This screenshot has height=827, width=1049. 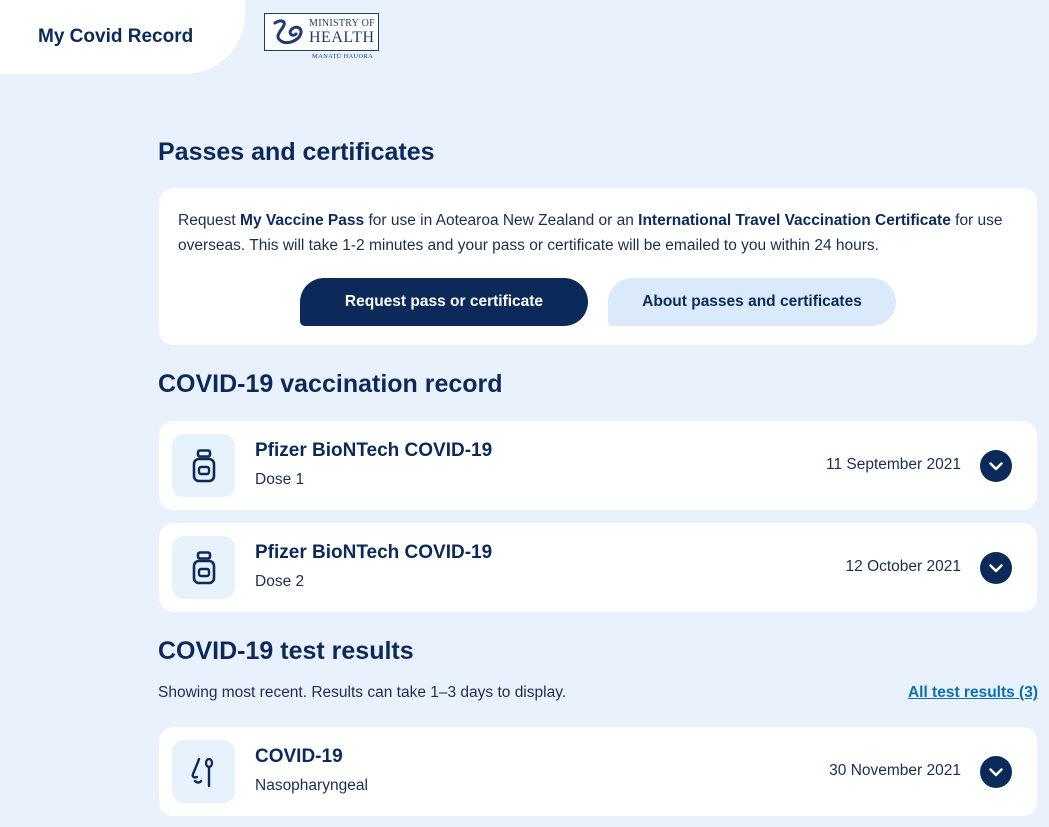 I want to click on logo-line-1: MINISTRY OF, so click(x=342, y=23).